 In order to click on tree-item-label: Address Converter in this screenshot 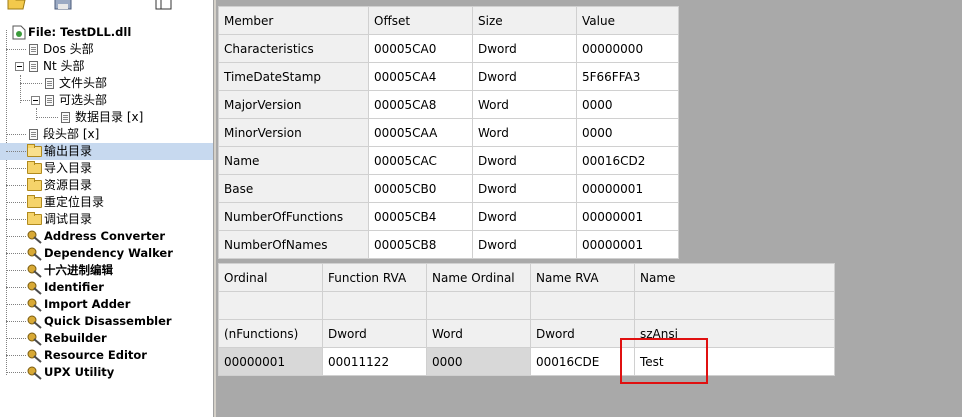, I will do `click(104, 236)`.